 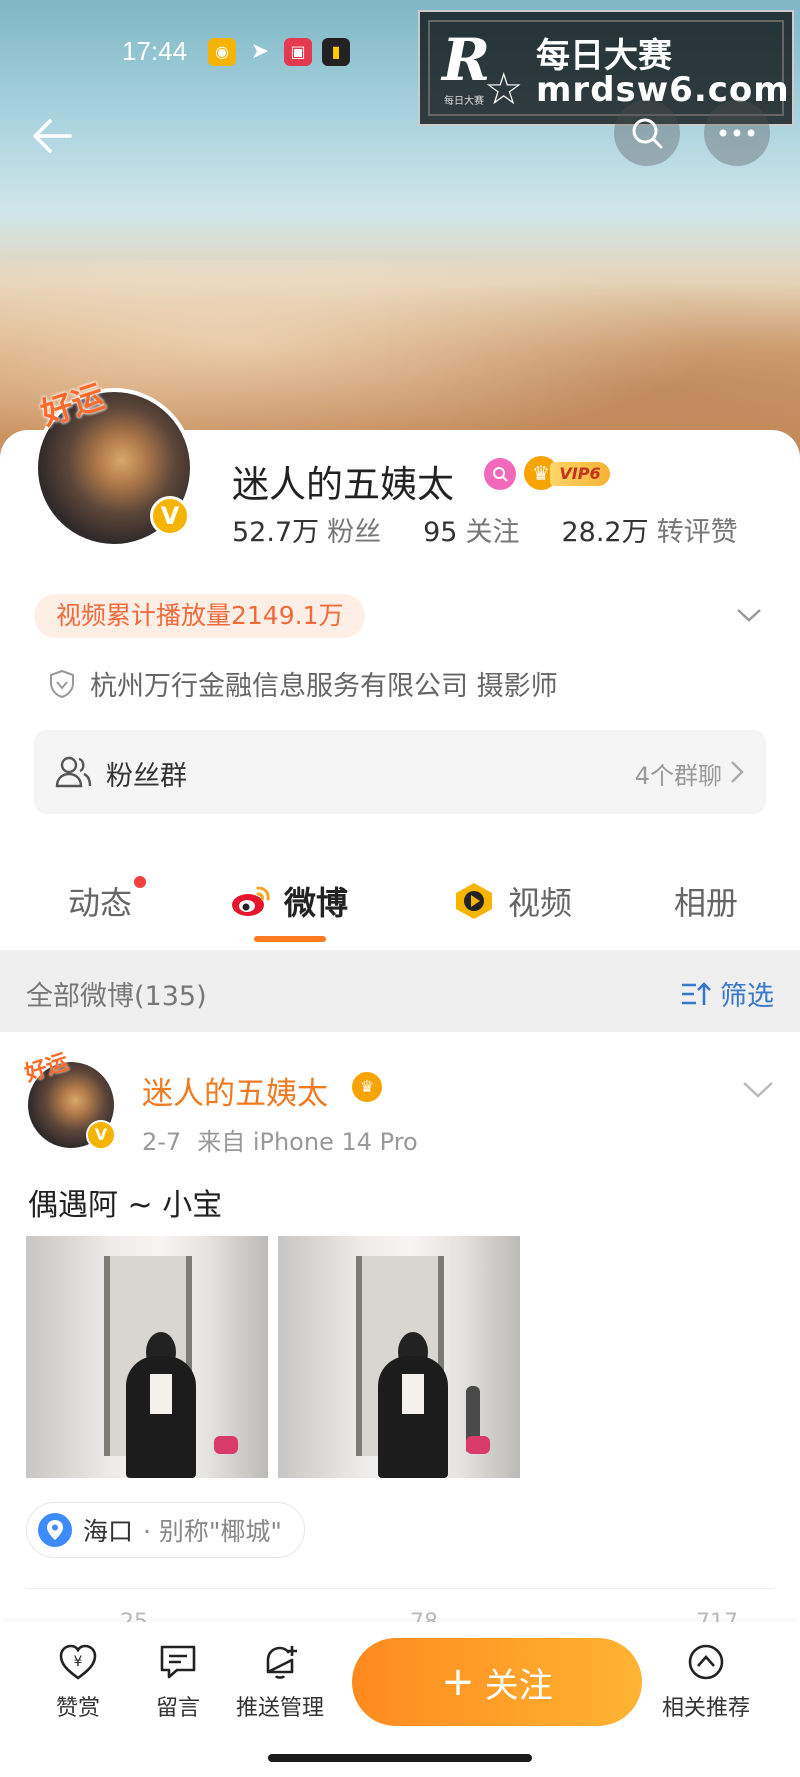 What do you see at coordinates (260, 51) in the screenshot?
I see `telegram-icon: ➤` at bounding box center [260, 51].